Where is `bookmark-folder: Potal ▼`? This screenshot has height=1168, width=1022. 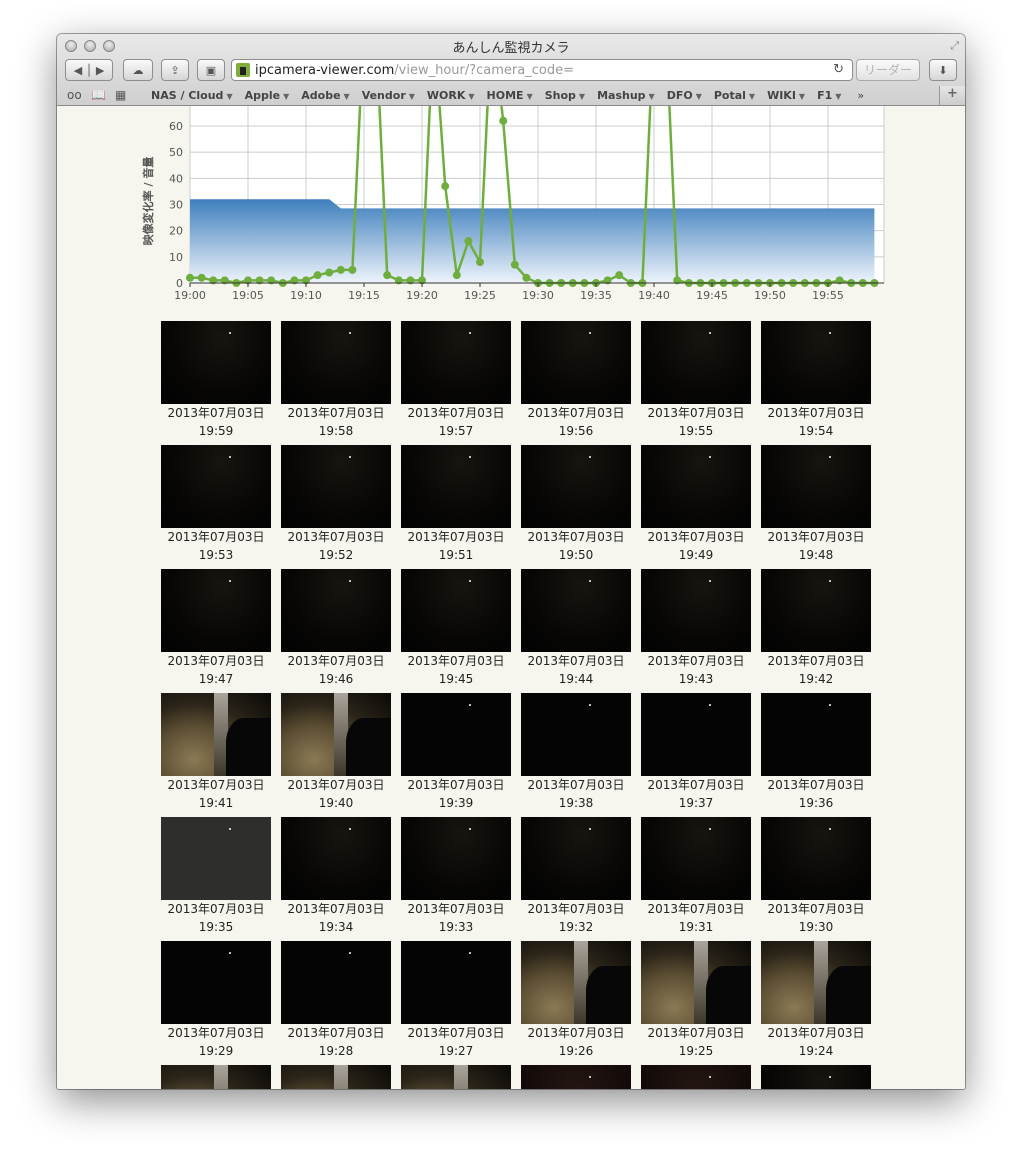
bookmark-folder: Potal ▼ is located at coordinates (734, 95).